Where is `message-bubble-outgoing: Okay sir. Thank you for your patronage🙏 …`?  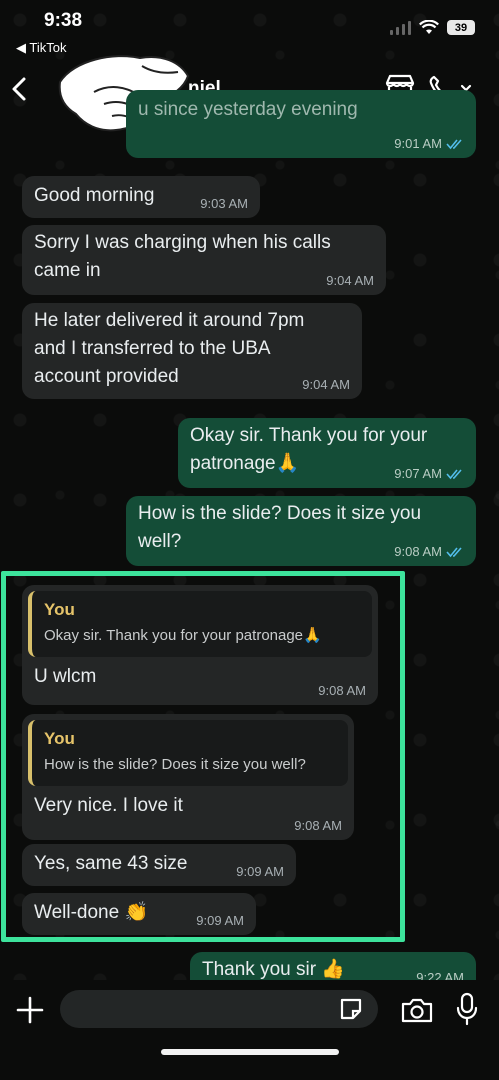
message-bubble-outgoing: Okay sir. Thank you for your patronage🙏 … is located at coordinates (327, 453).